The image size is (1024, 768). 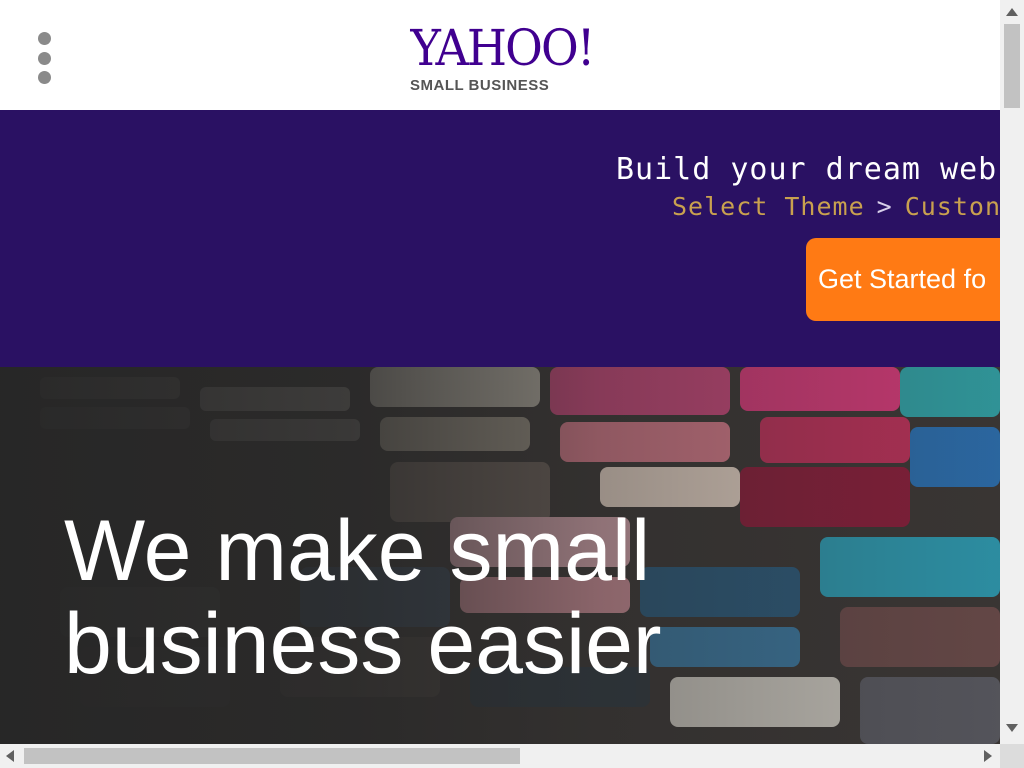 I want to click on scroll-left-icon, so click(x=10, y=756).